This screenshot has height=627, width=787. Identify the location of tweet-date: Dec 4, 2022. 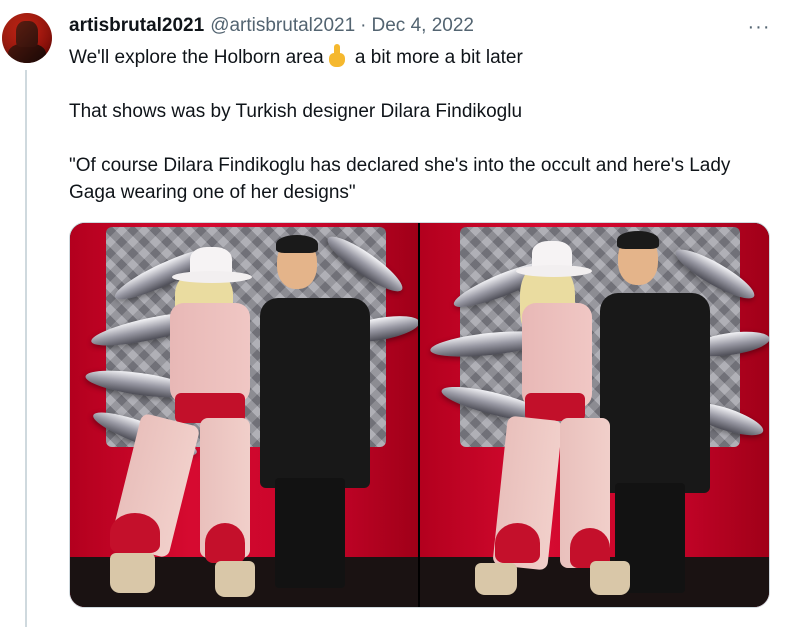
(423, 26).